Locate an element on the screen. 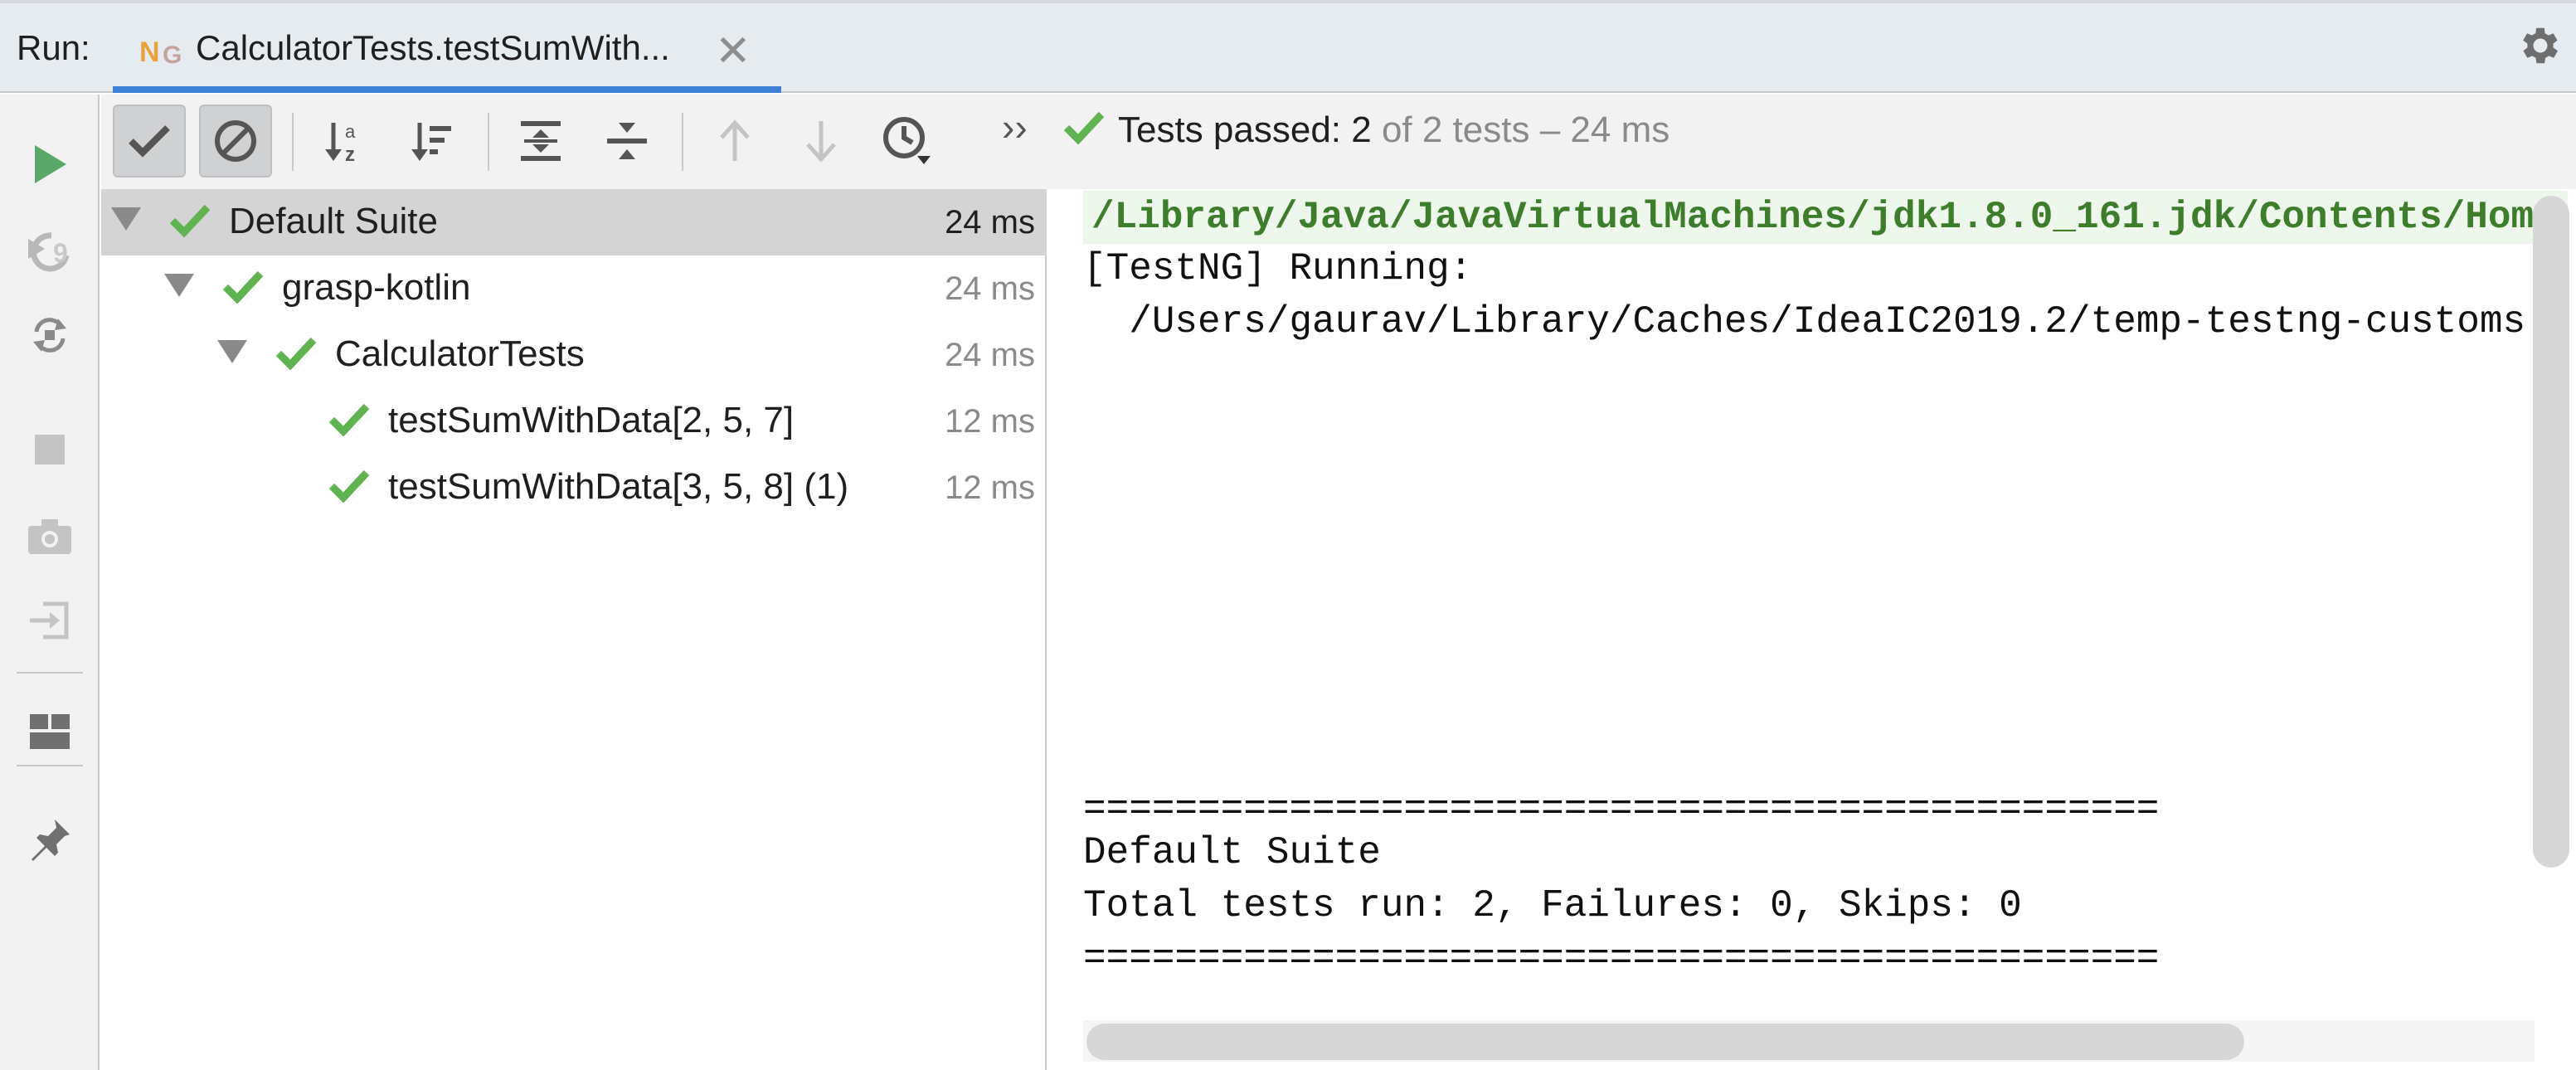  rerun-failed-icon: 9 is located at coordinates (49, 250).